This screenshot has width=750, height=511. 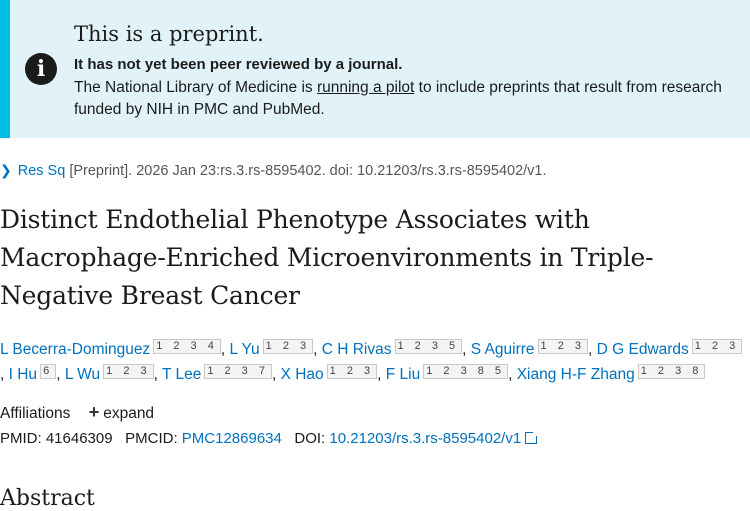 What do you see at coordinates (75, 349) in the screenshot?
I see `author-link: L Becerra-Dominguez` at bounding box center [75, 349].